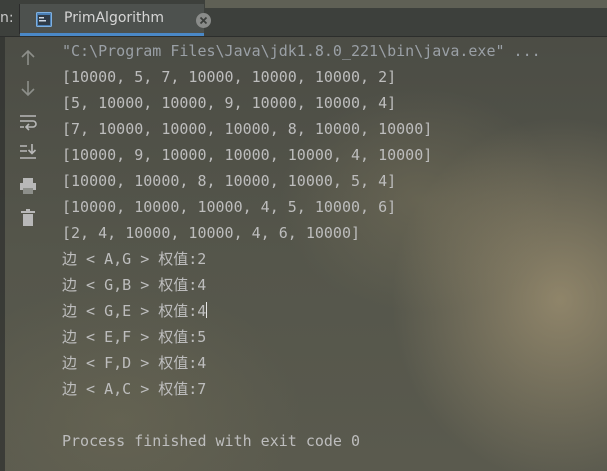 The image size is (607, 471). What do you see at coordinates (303, 18) in the screenshot?
I see `run-tab-bar: n: PrimAlgorithm` at bounding box center [303, 18].